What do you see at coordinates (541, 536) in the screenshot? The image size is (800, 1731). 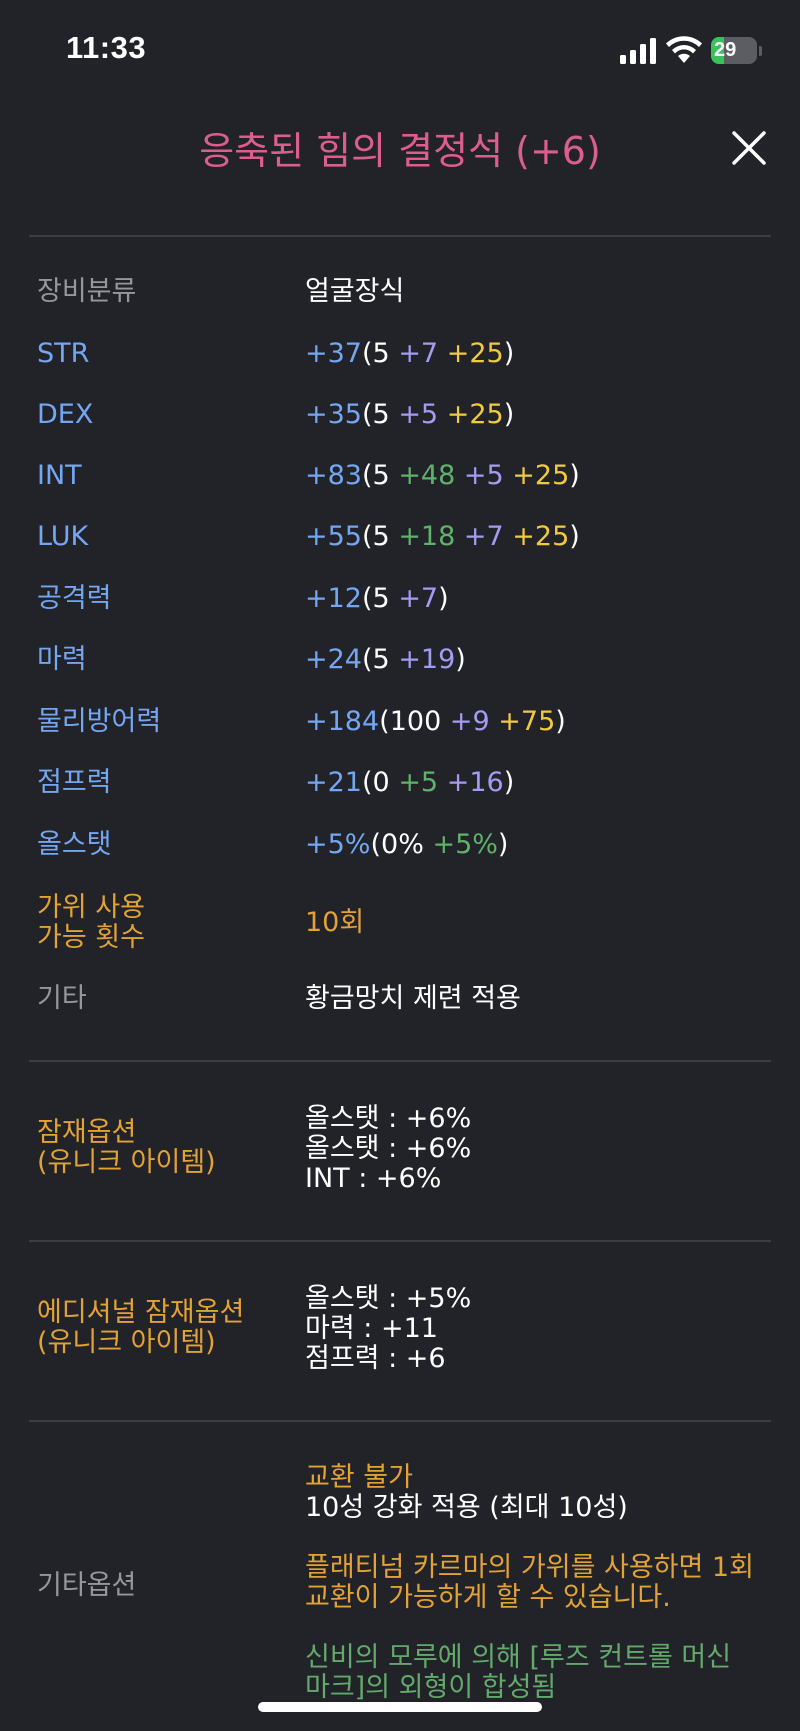 I see `luk-starforce-bonus: +25` at bounding box center [541, 536].